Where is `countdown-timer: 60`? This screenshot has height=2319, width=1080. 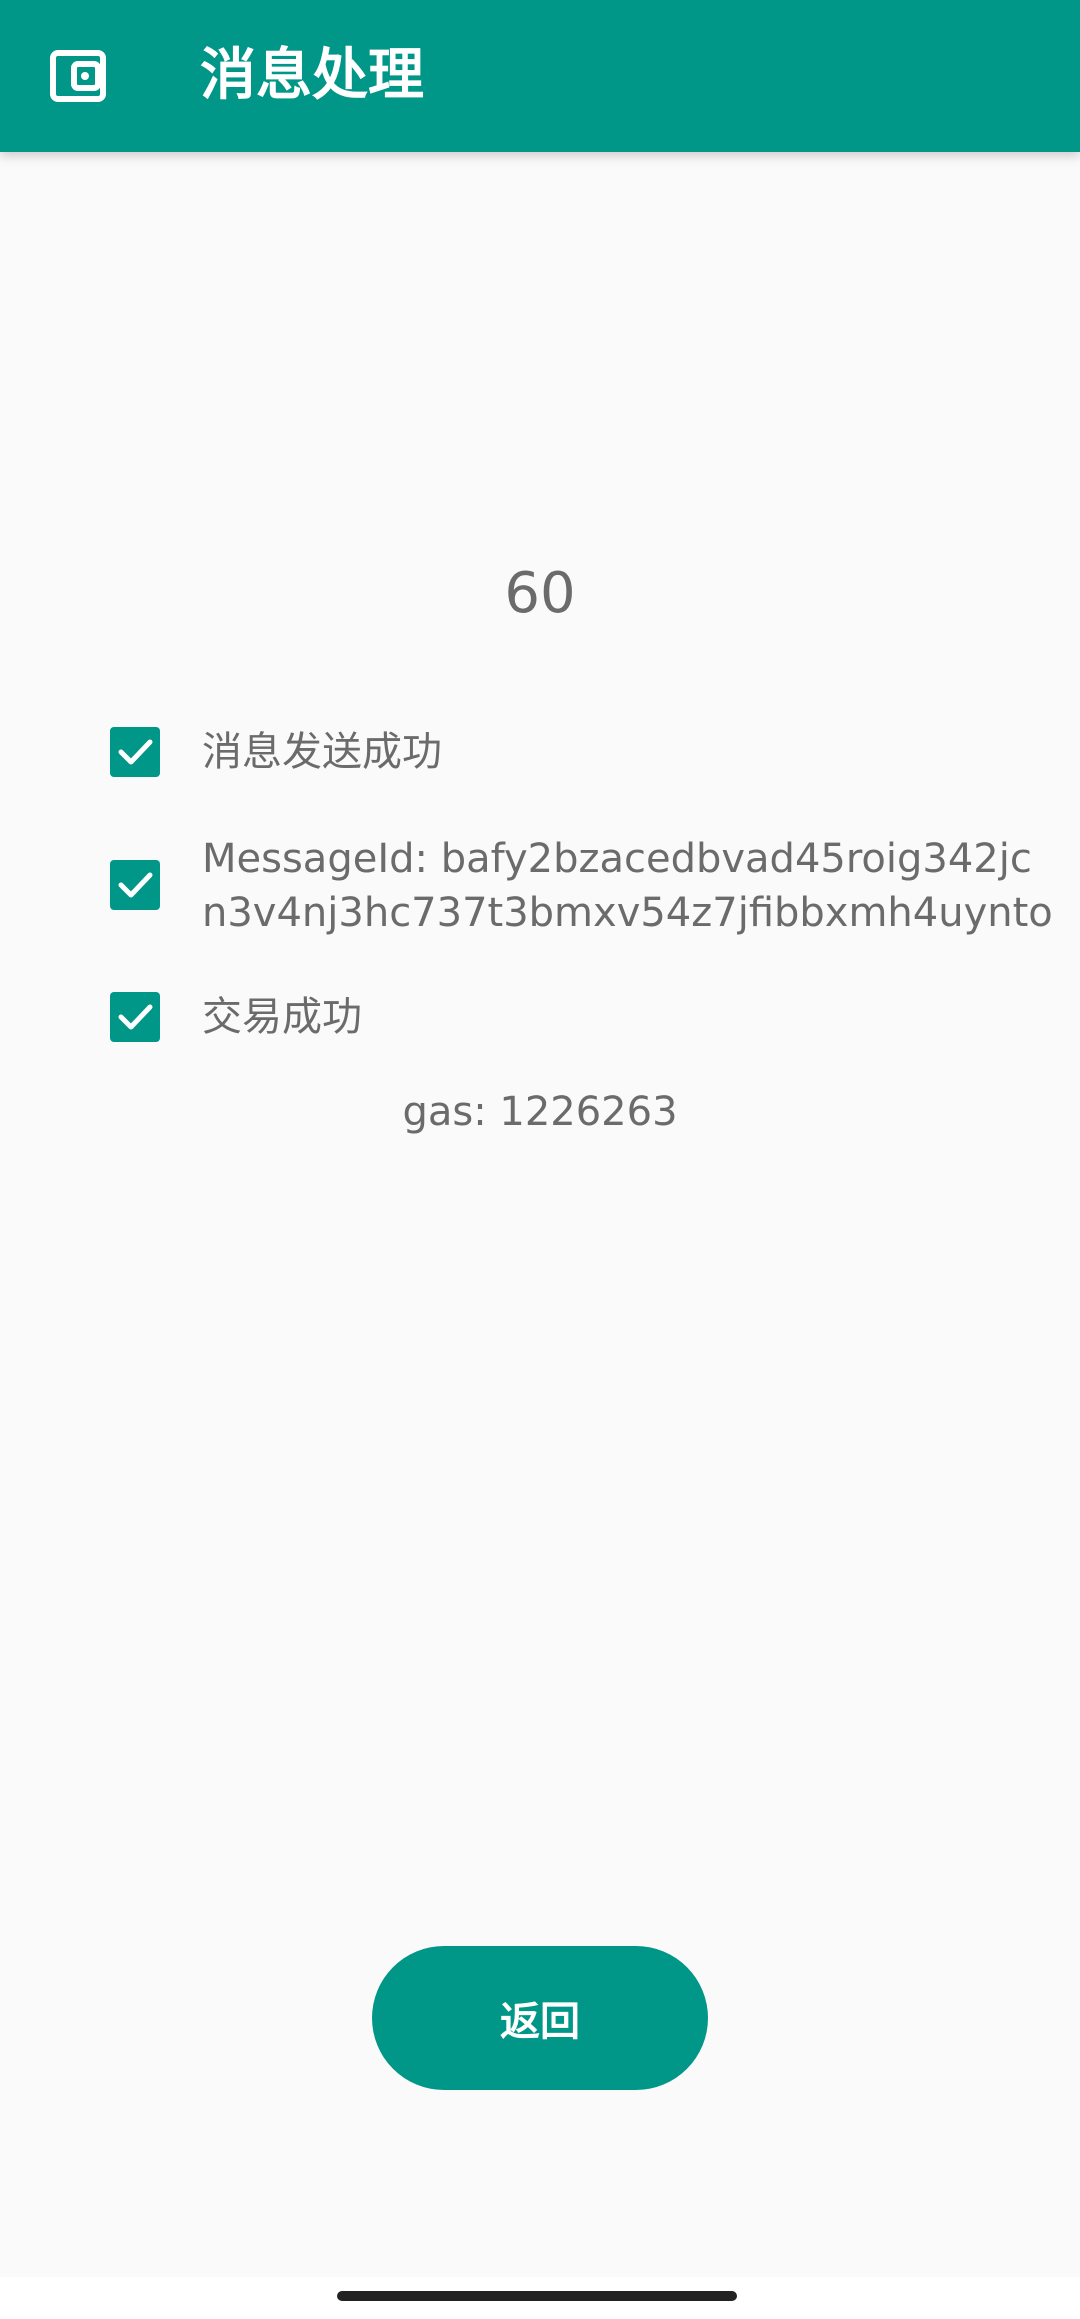 countdown-timer: 60 is located at coordinates (540, 593).